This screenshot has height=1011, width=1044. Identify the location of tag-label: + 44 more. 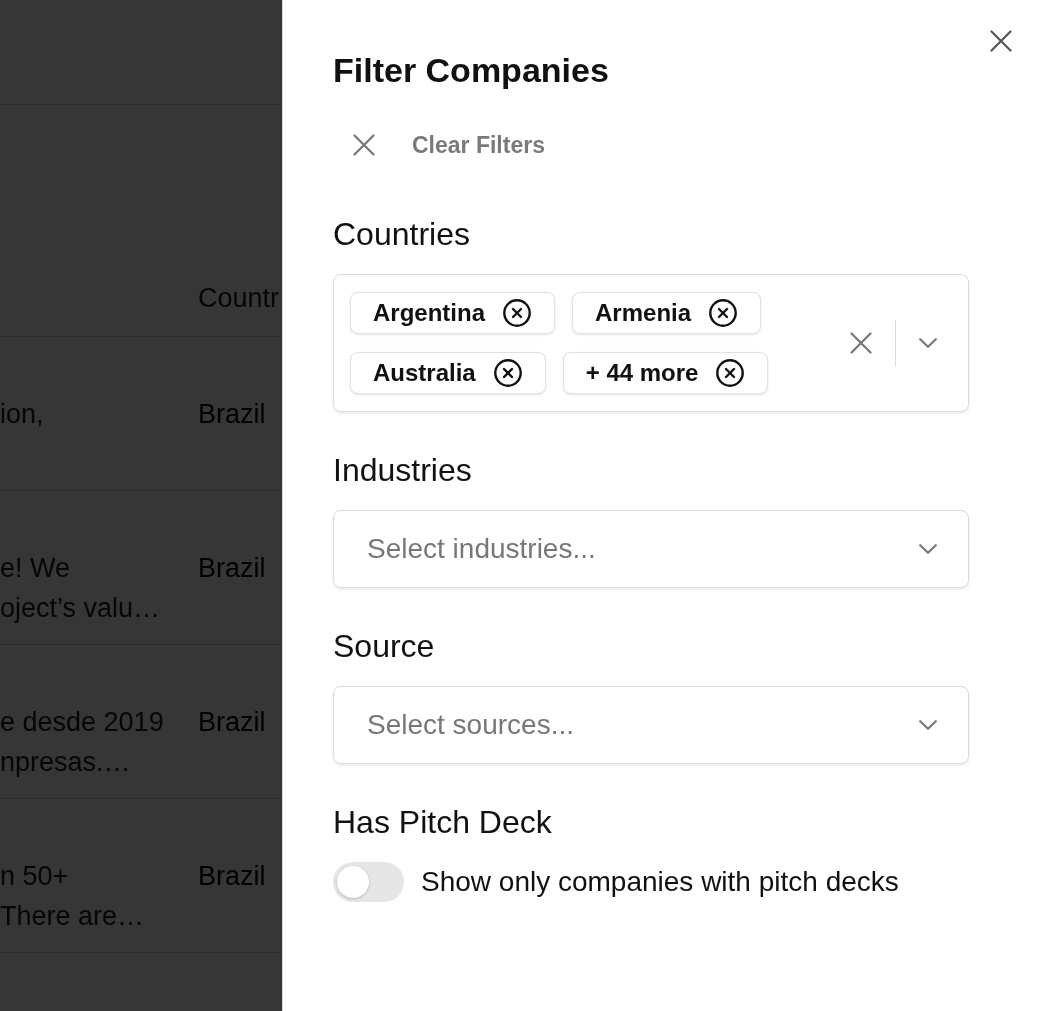
(642, 373).